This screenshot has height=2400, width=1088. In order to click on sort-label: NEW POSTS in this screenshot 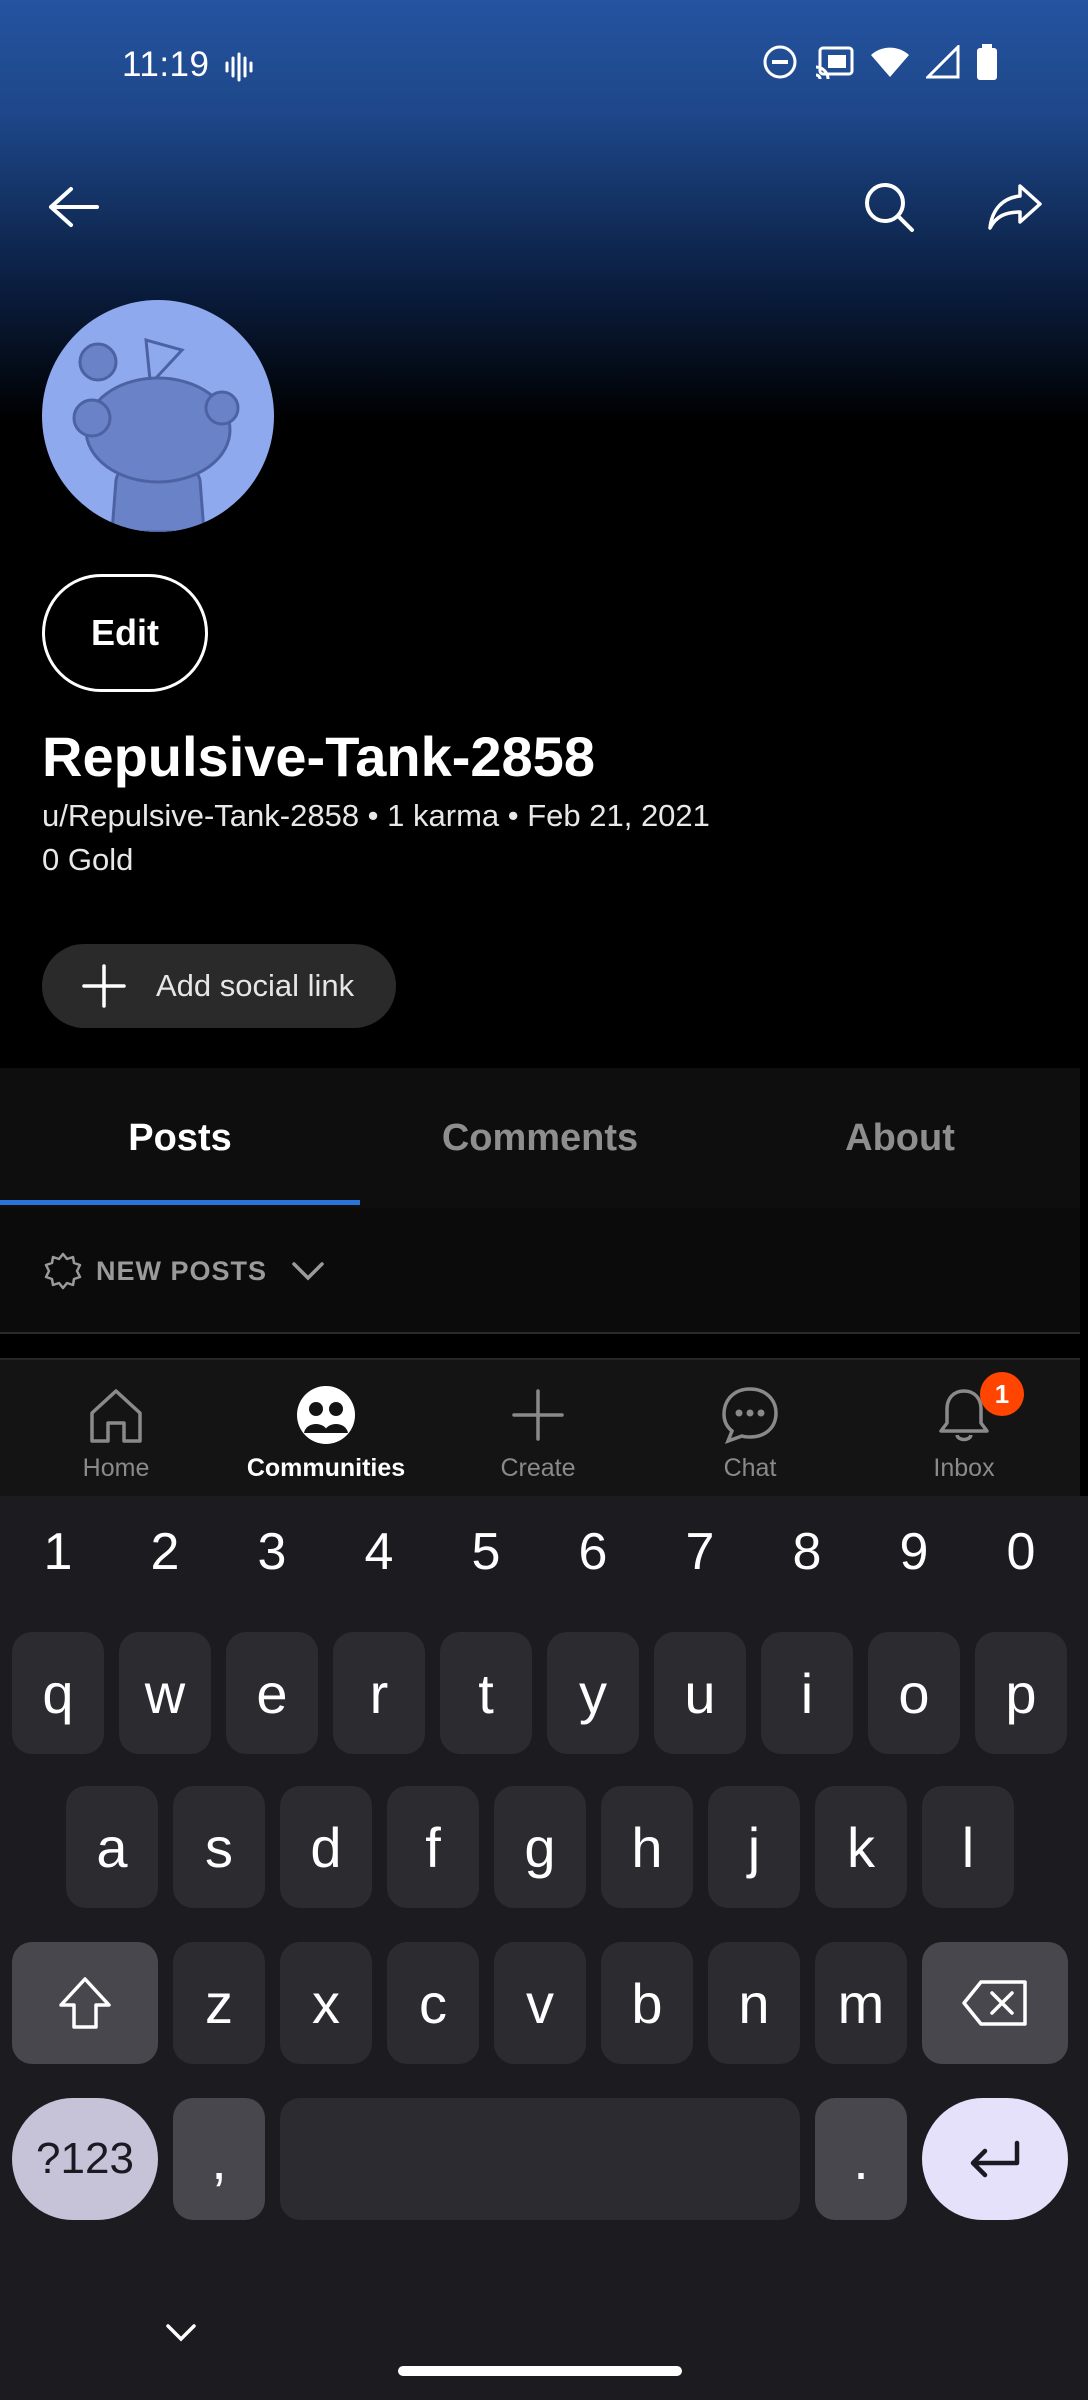, I will do `click(182, 1270)`.